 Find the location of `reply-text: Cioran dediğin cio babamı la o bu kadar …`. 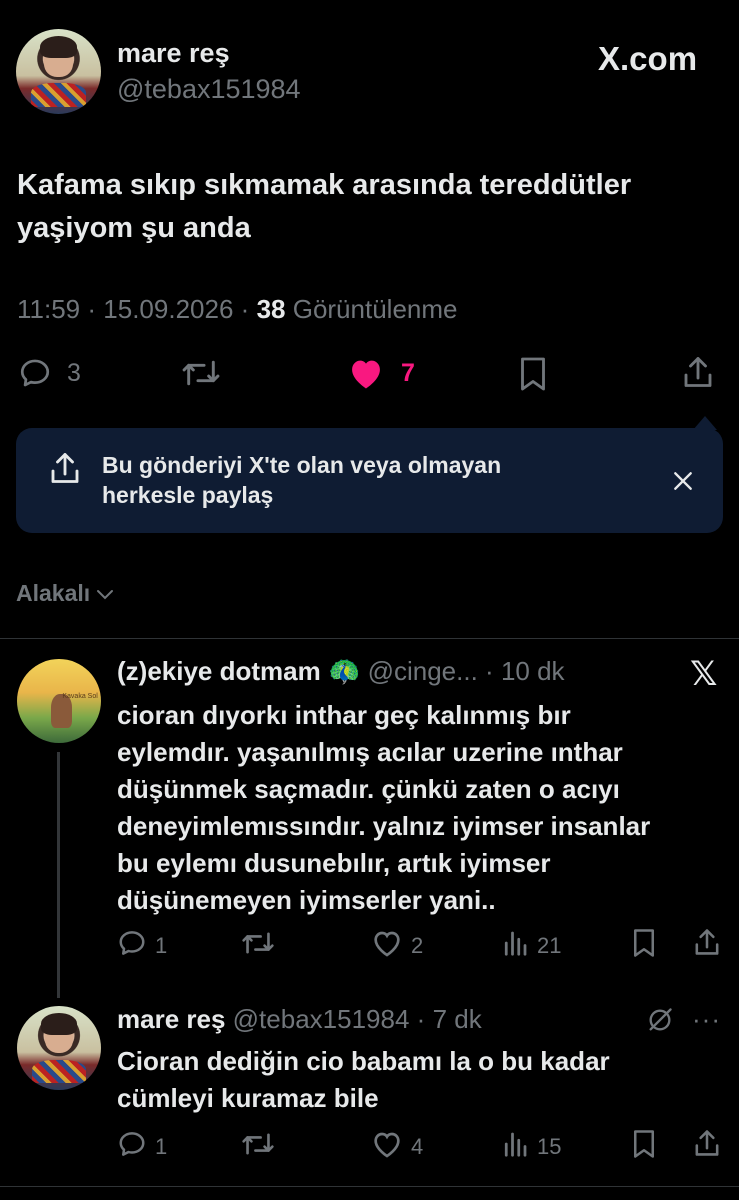

reply-text: Cioran dediğin cio babamı la o bu kadar … is located at coordinates (363, 1079).